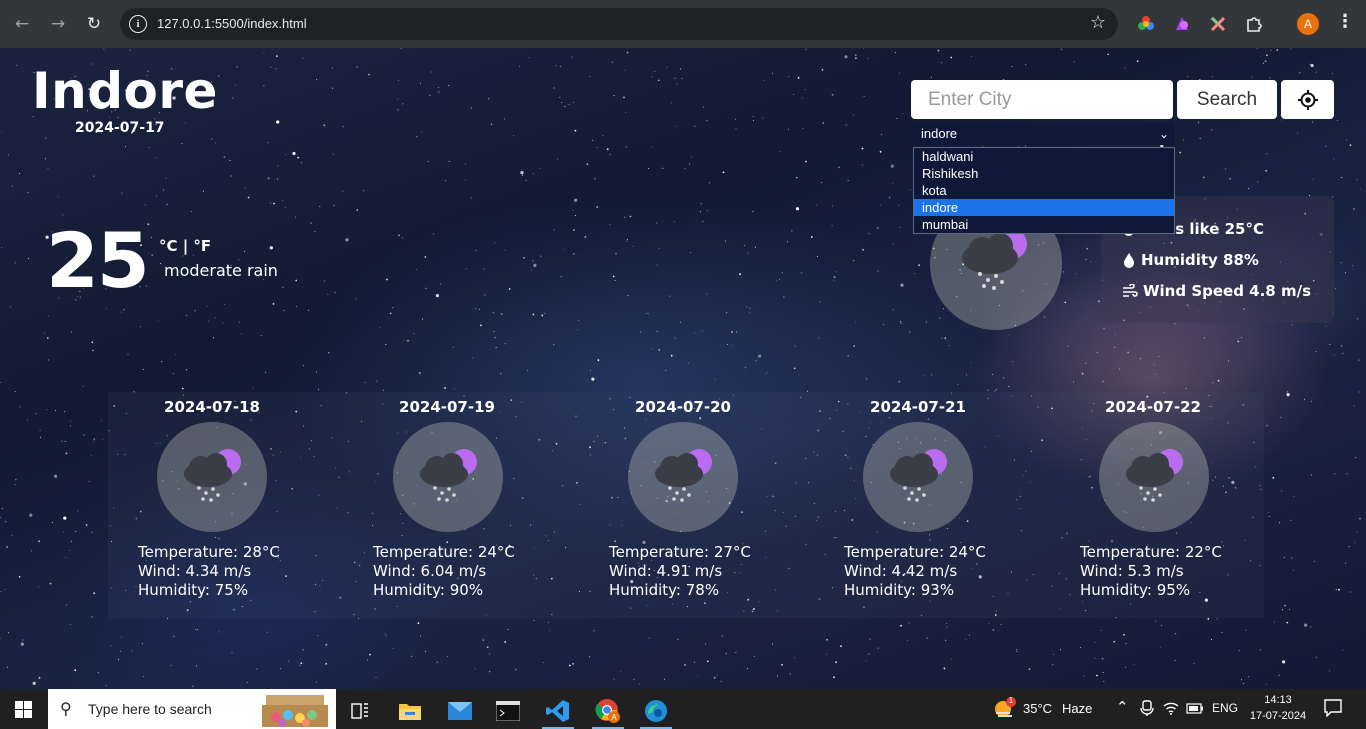 This screenshot has width=1366, height=729. What do you see at coordinates (1182, 24) in the screenshot?
I see `extension-purple-icon` at bounding box center [1182, 24].